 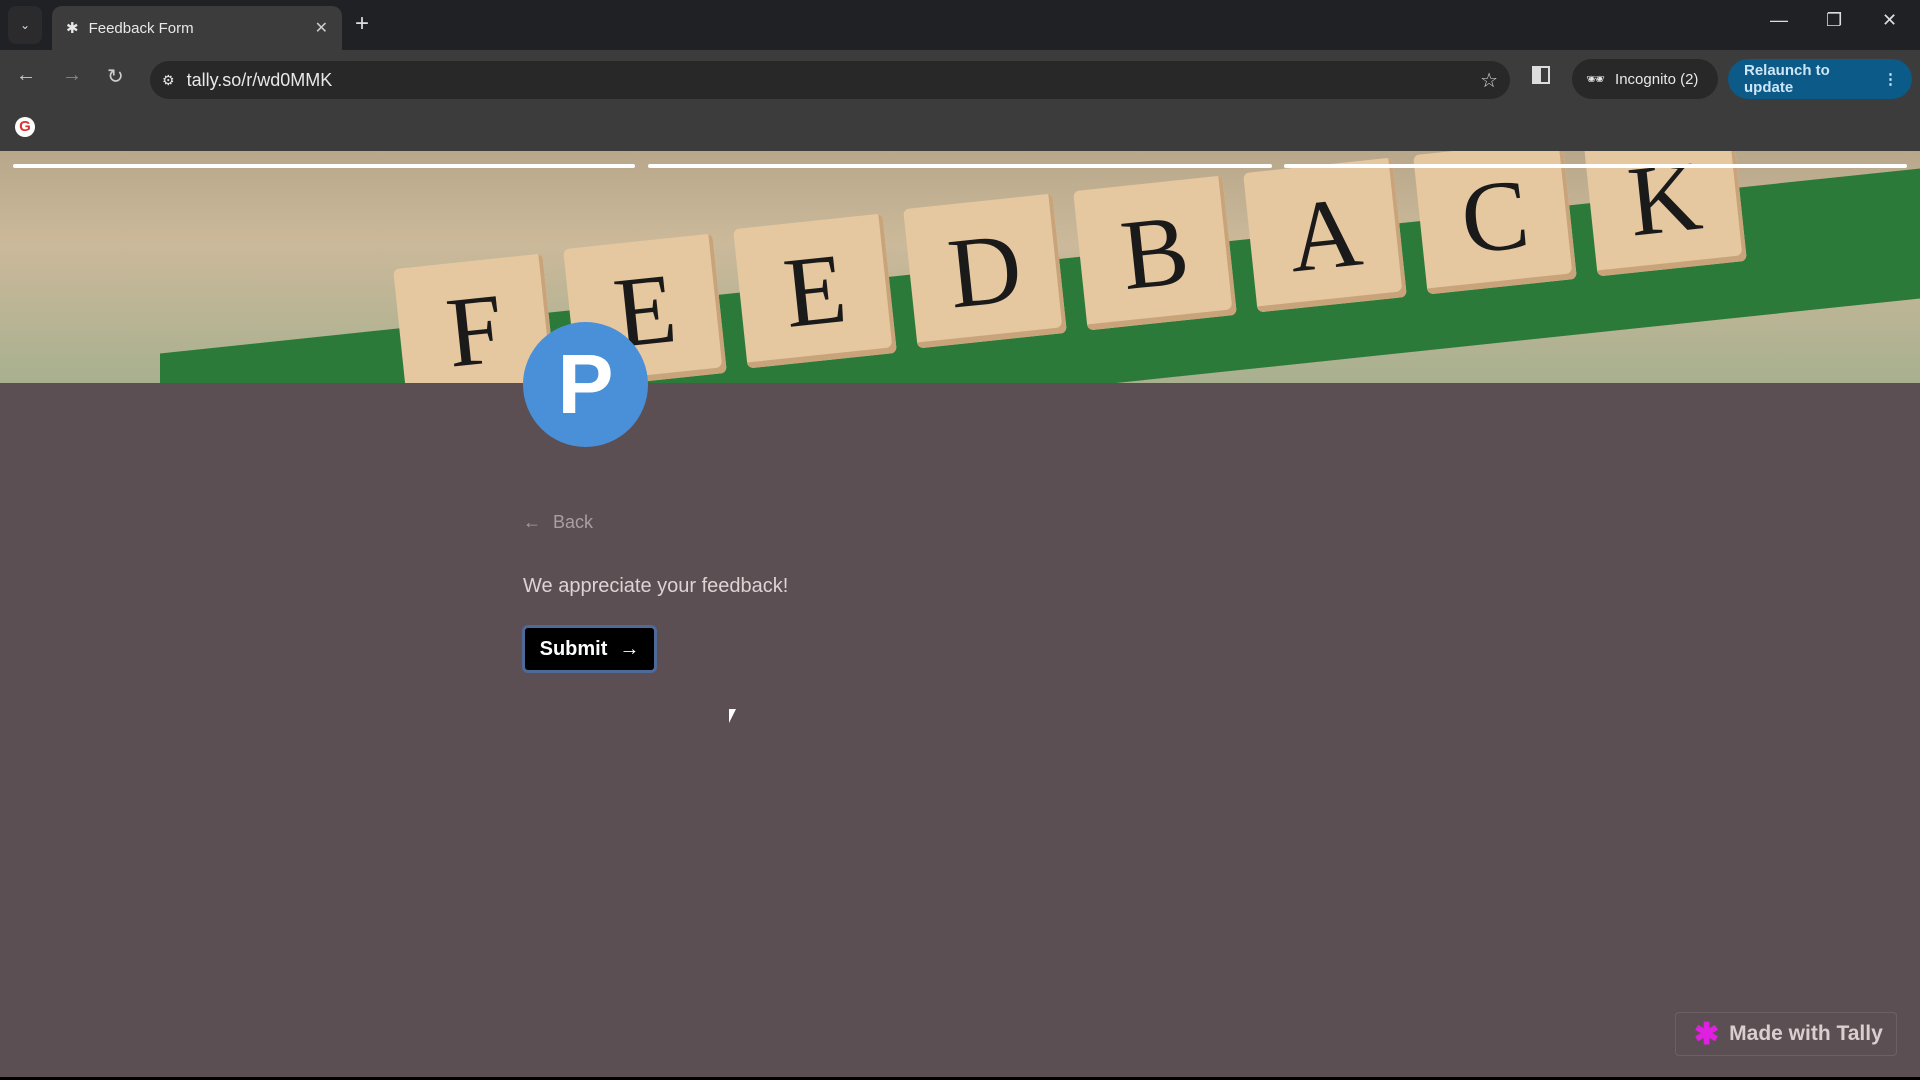 I want to click on tile: A, so click(x=1325, y=235).